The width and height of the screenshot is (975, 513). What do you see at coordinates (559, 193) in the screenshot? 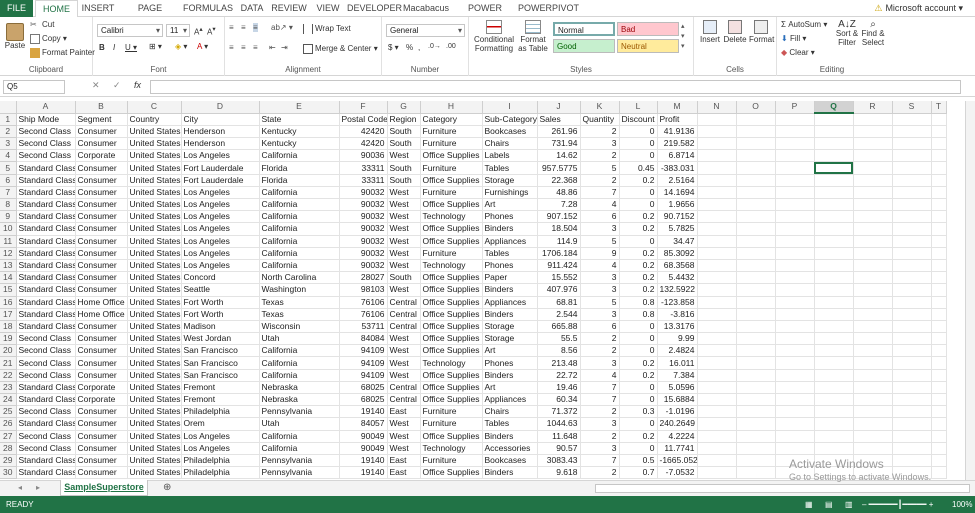
I see `cell: 48.86` at bounding box center [559, 193].